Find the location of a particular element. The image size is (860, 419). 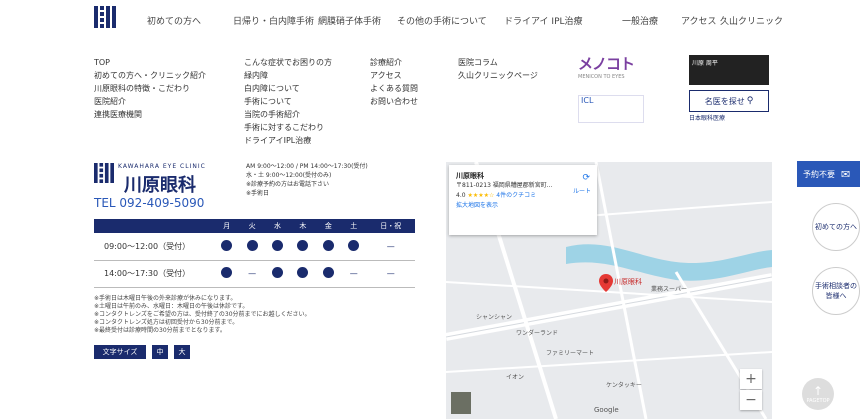

sitemap-col-4: 医院コラム 久山クリニックページ is located at coordinates (498, 69).